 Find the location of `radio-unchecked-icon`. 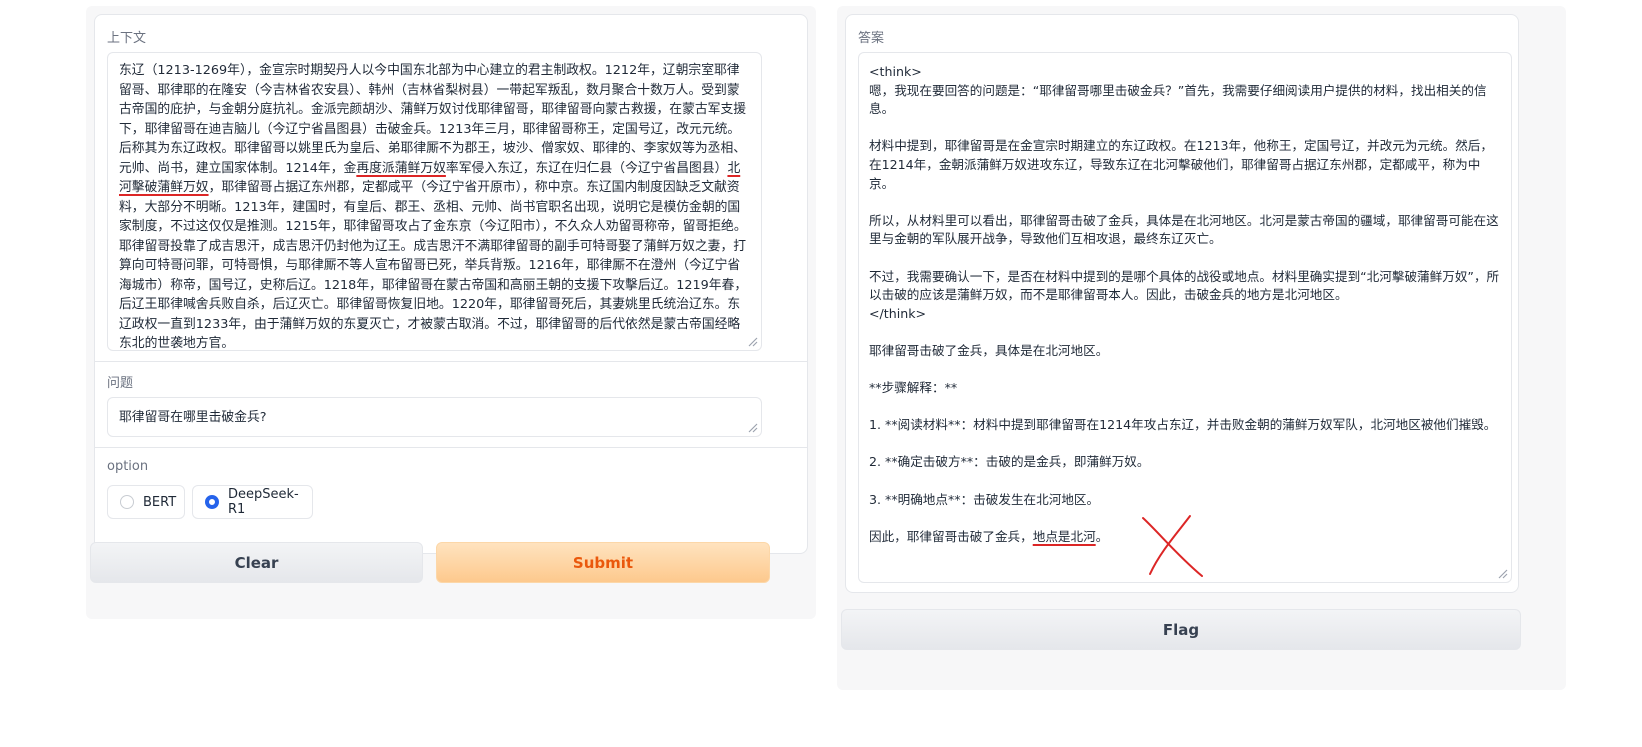

radio-unchecked-icon is located at coordinates (127, 502).